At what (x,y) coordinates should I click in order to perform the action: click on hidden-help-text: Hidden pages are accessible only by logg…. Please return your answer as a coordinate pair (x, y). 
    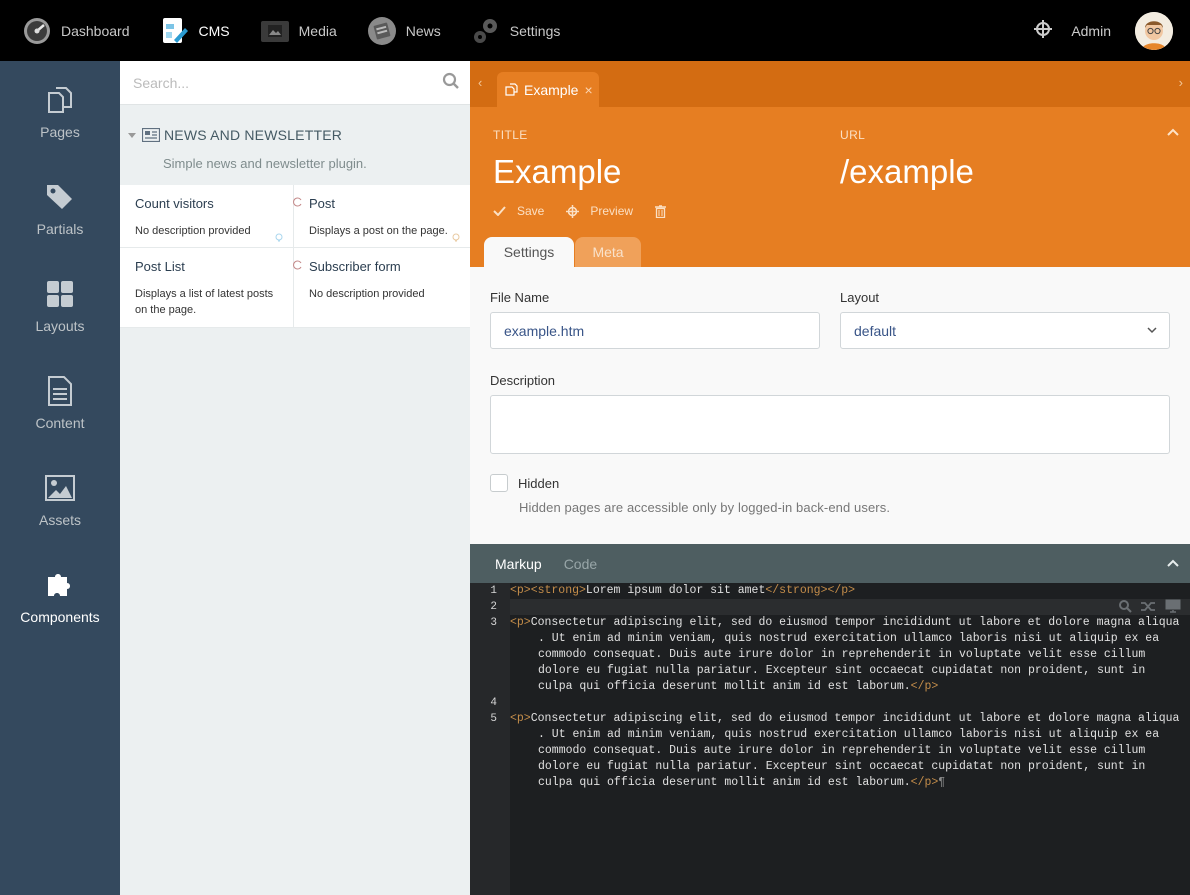
    Looking at the image, I should click on (705, 507).